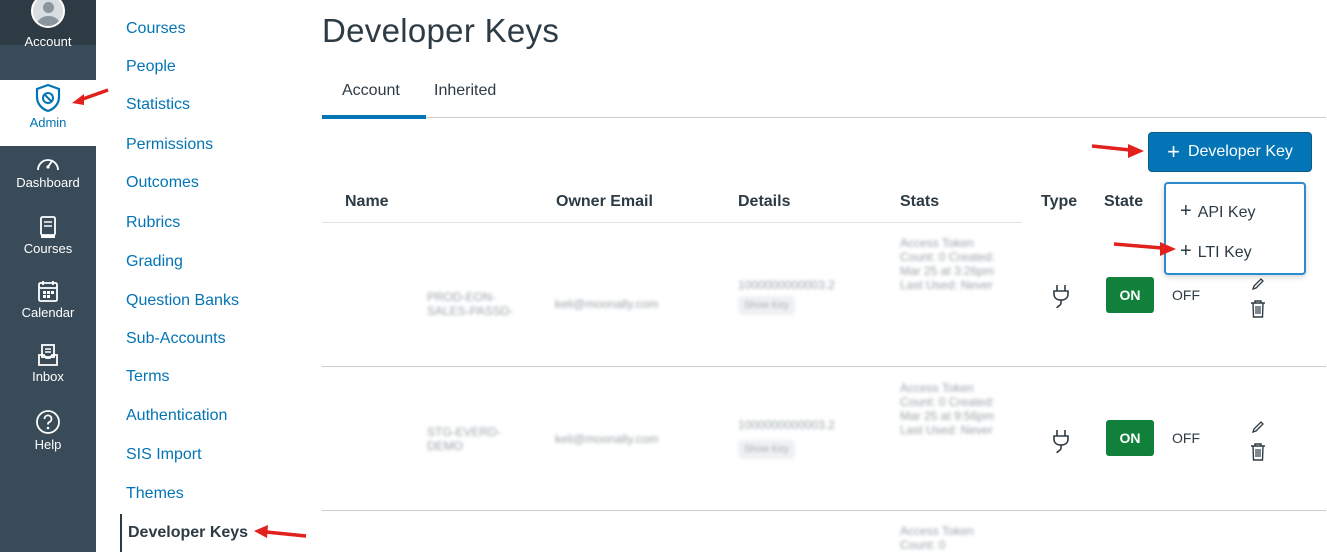 The width and height of the screenshot is (1327, 552). Describe the element at coordinates (764, 201) in the screenshot. I see `column-header-details: Details` at that location.